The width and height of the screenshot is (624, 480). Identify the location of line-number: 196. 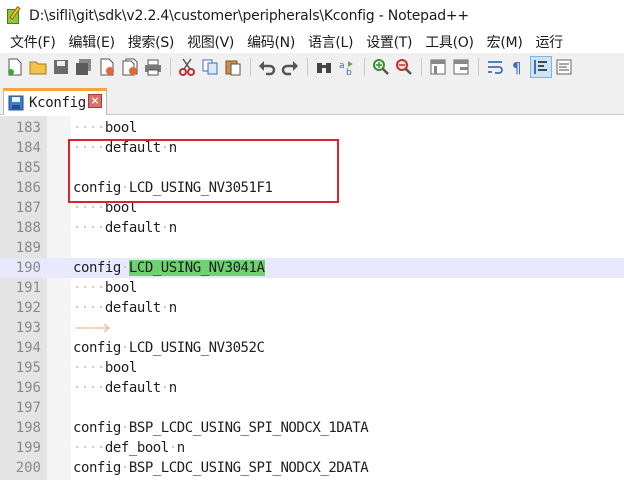
(28, 388).